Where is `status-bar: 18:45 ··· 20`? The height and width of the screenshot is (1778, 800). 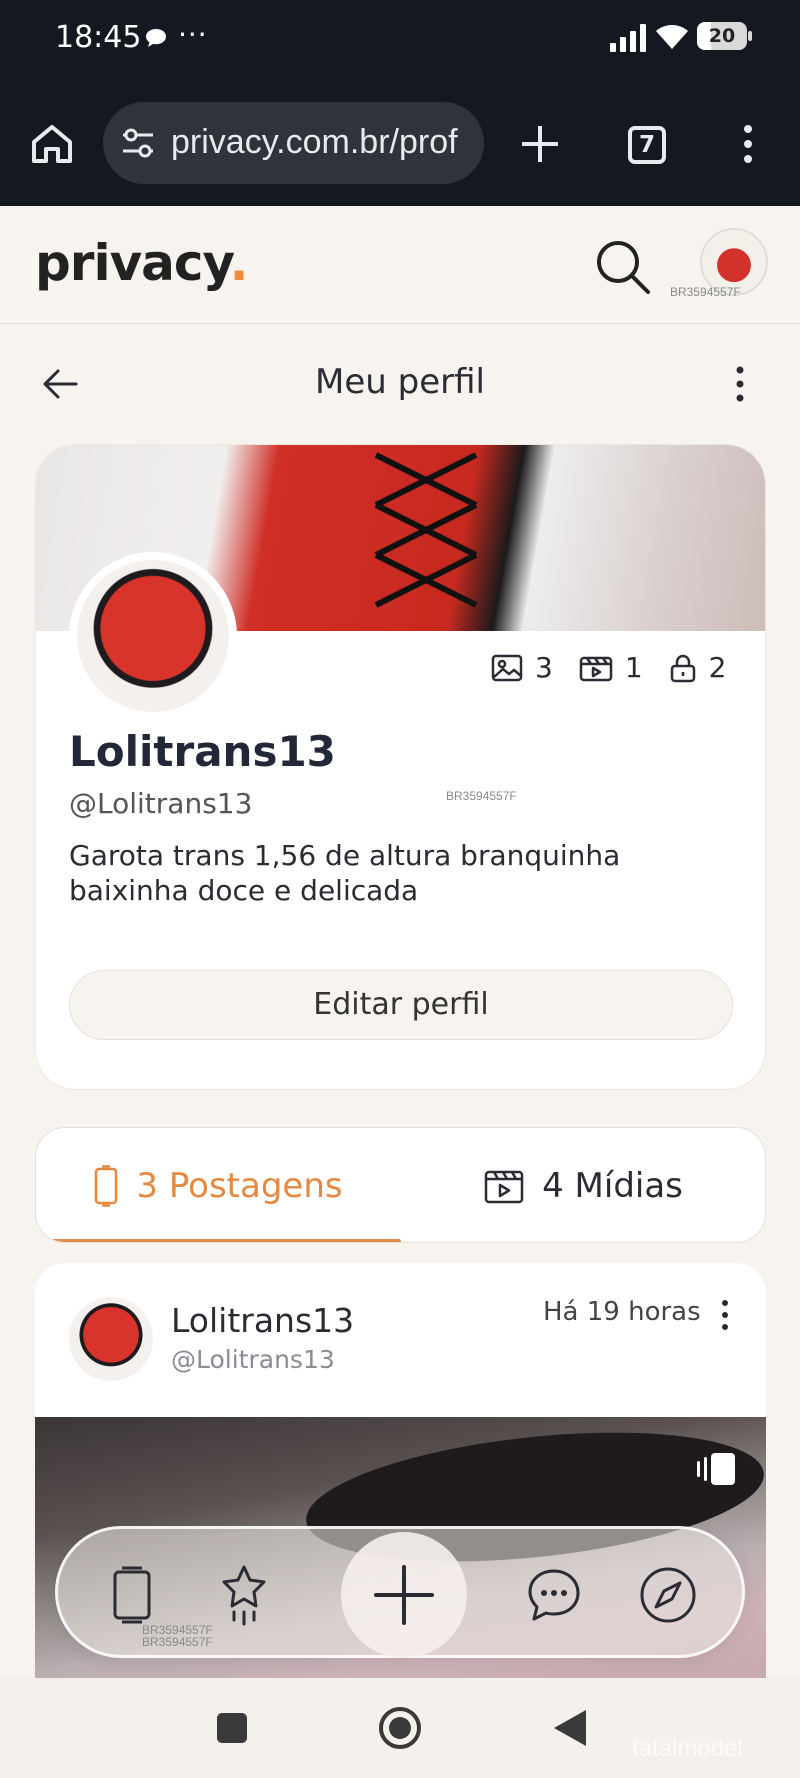 status-bar: 18:45 ··· 20 is located at coordinates (400, 39).